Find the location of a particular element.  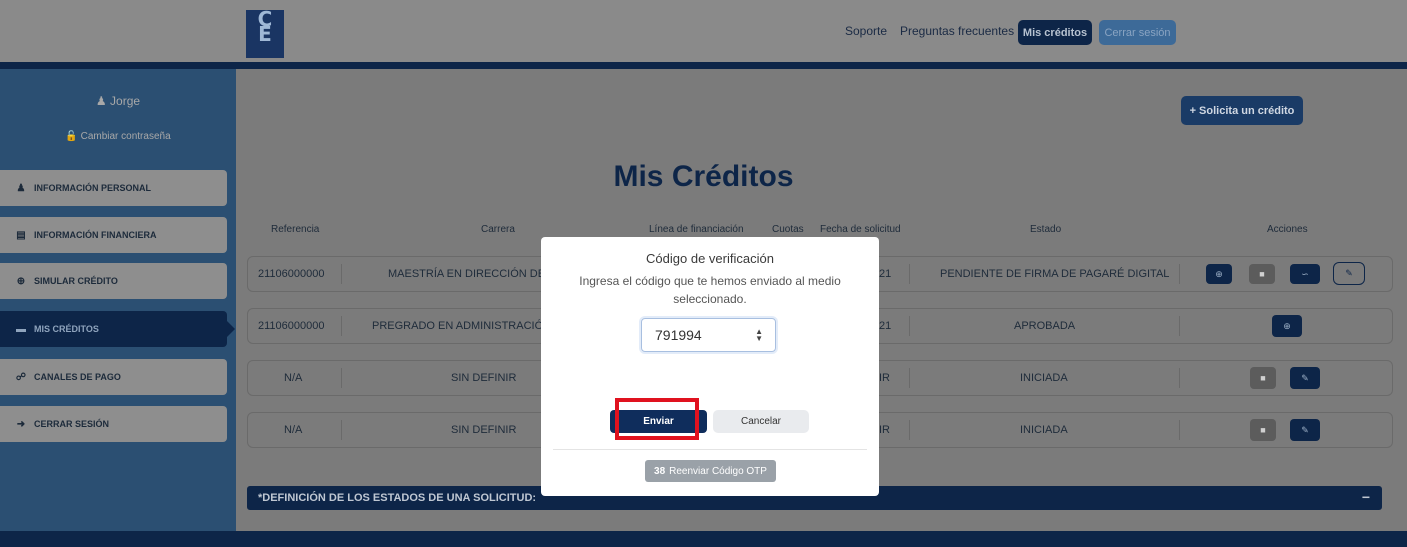

number-spinner-icon: ▲ ▼ is located at coordinates (759, 335).